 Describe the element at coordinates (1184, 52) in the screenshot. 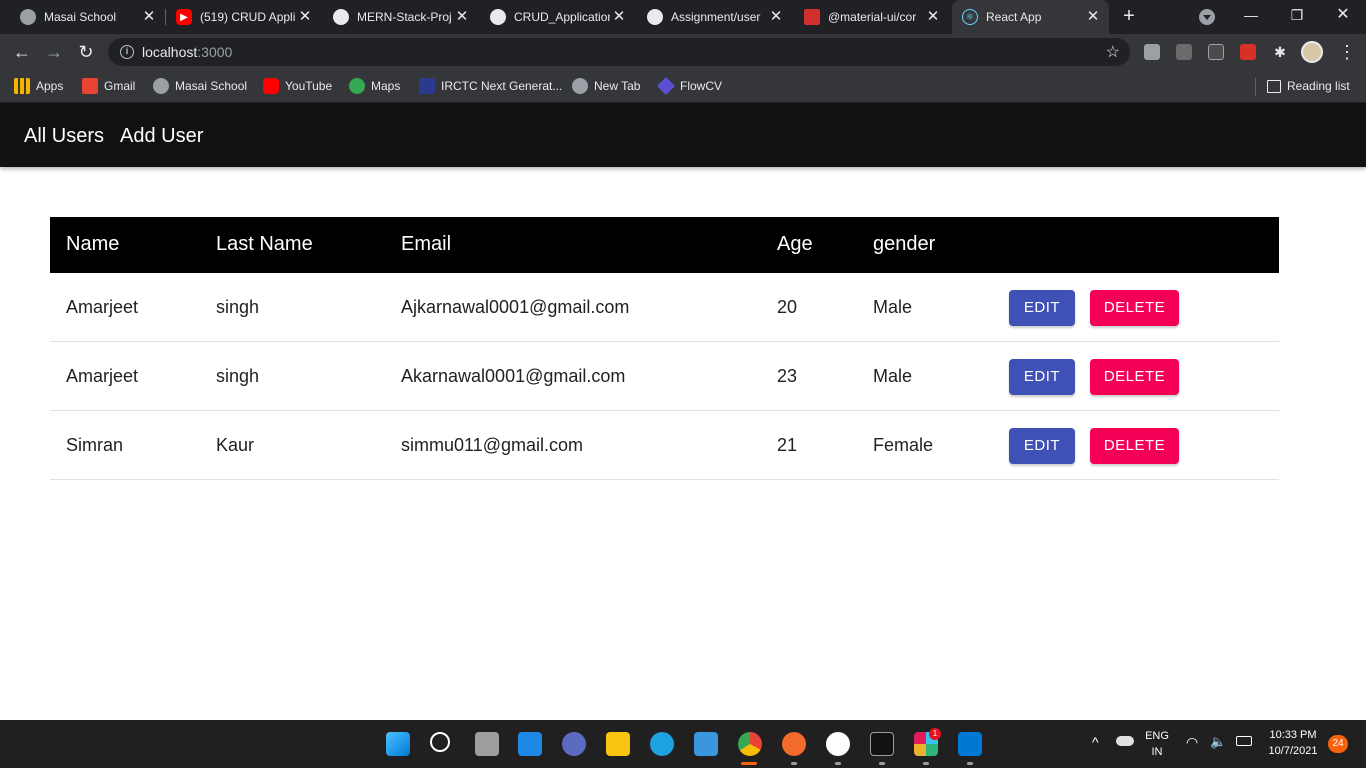

I see `extension-chart-icon` at that location.